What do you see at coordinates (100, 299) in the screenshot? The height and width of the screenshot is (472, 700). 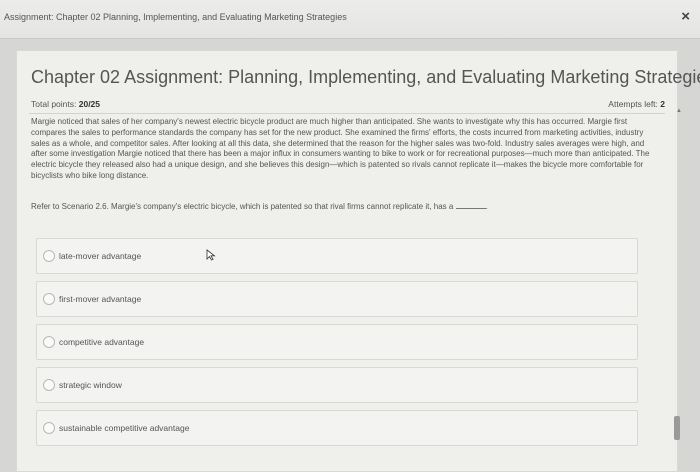 I see `option-label: first-mover advantage` at bounding box center [100, 299].